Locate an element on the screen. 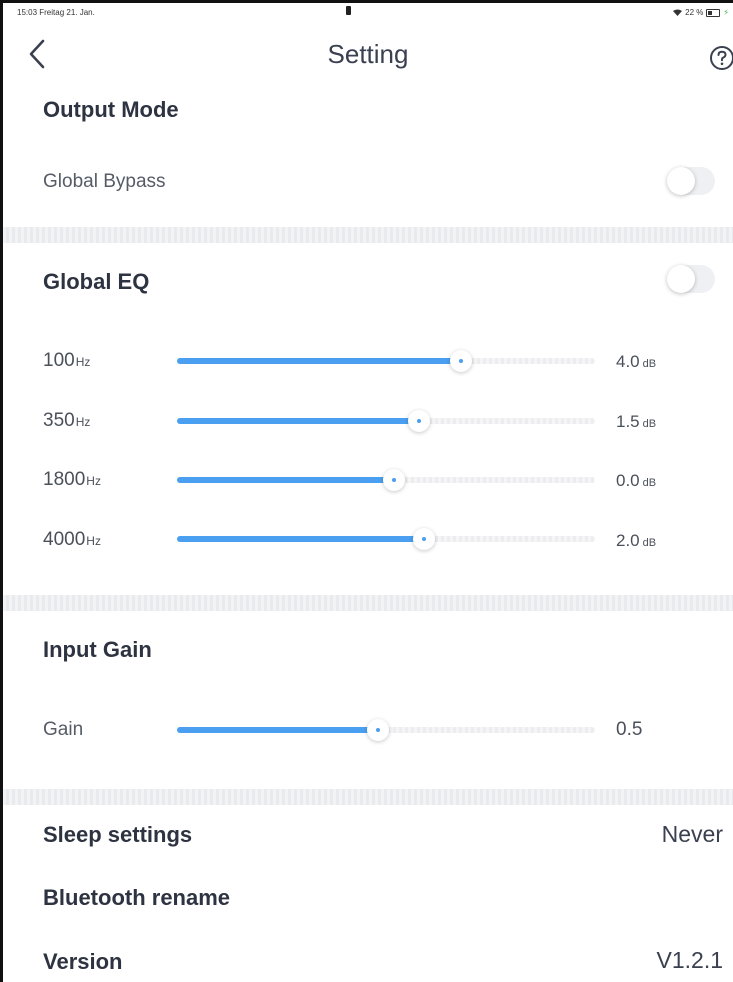  eq-band-slider-350hz is located at coordinates (386, 421).